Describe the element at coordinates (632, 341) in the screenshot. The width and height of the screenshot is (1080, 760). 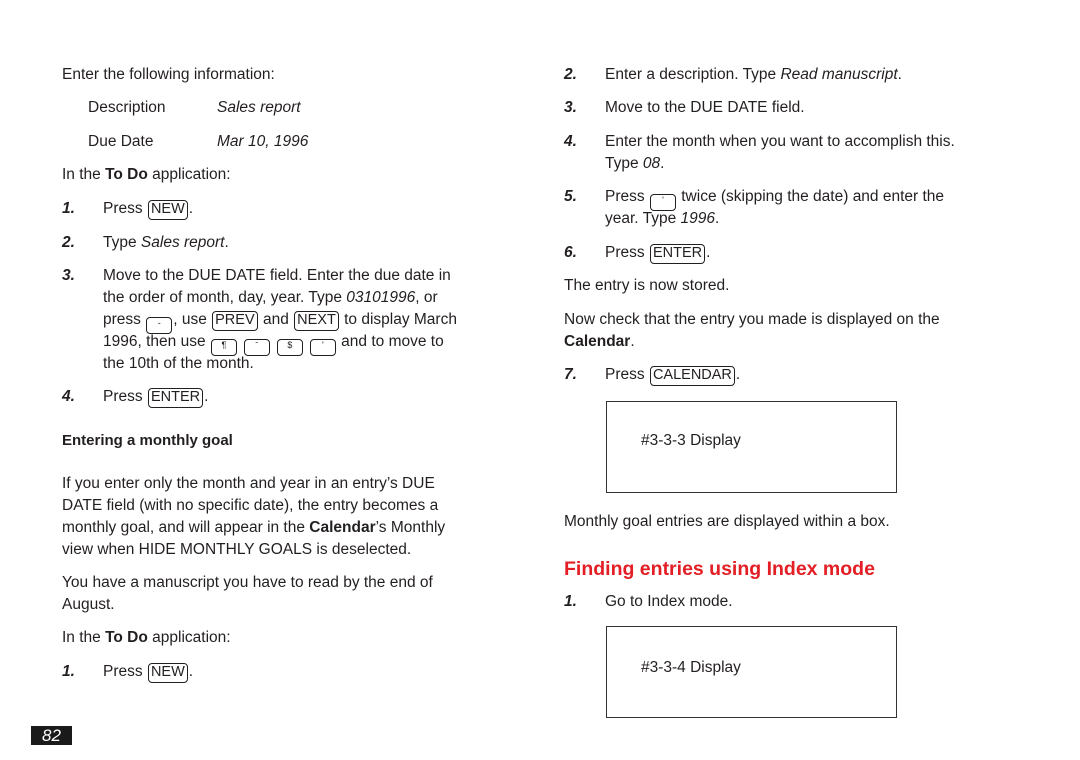
I see `check-text: .` at that location.